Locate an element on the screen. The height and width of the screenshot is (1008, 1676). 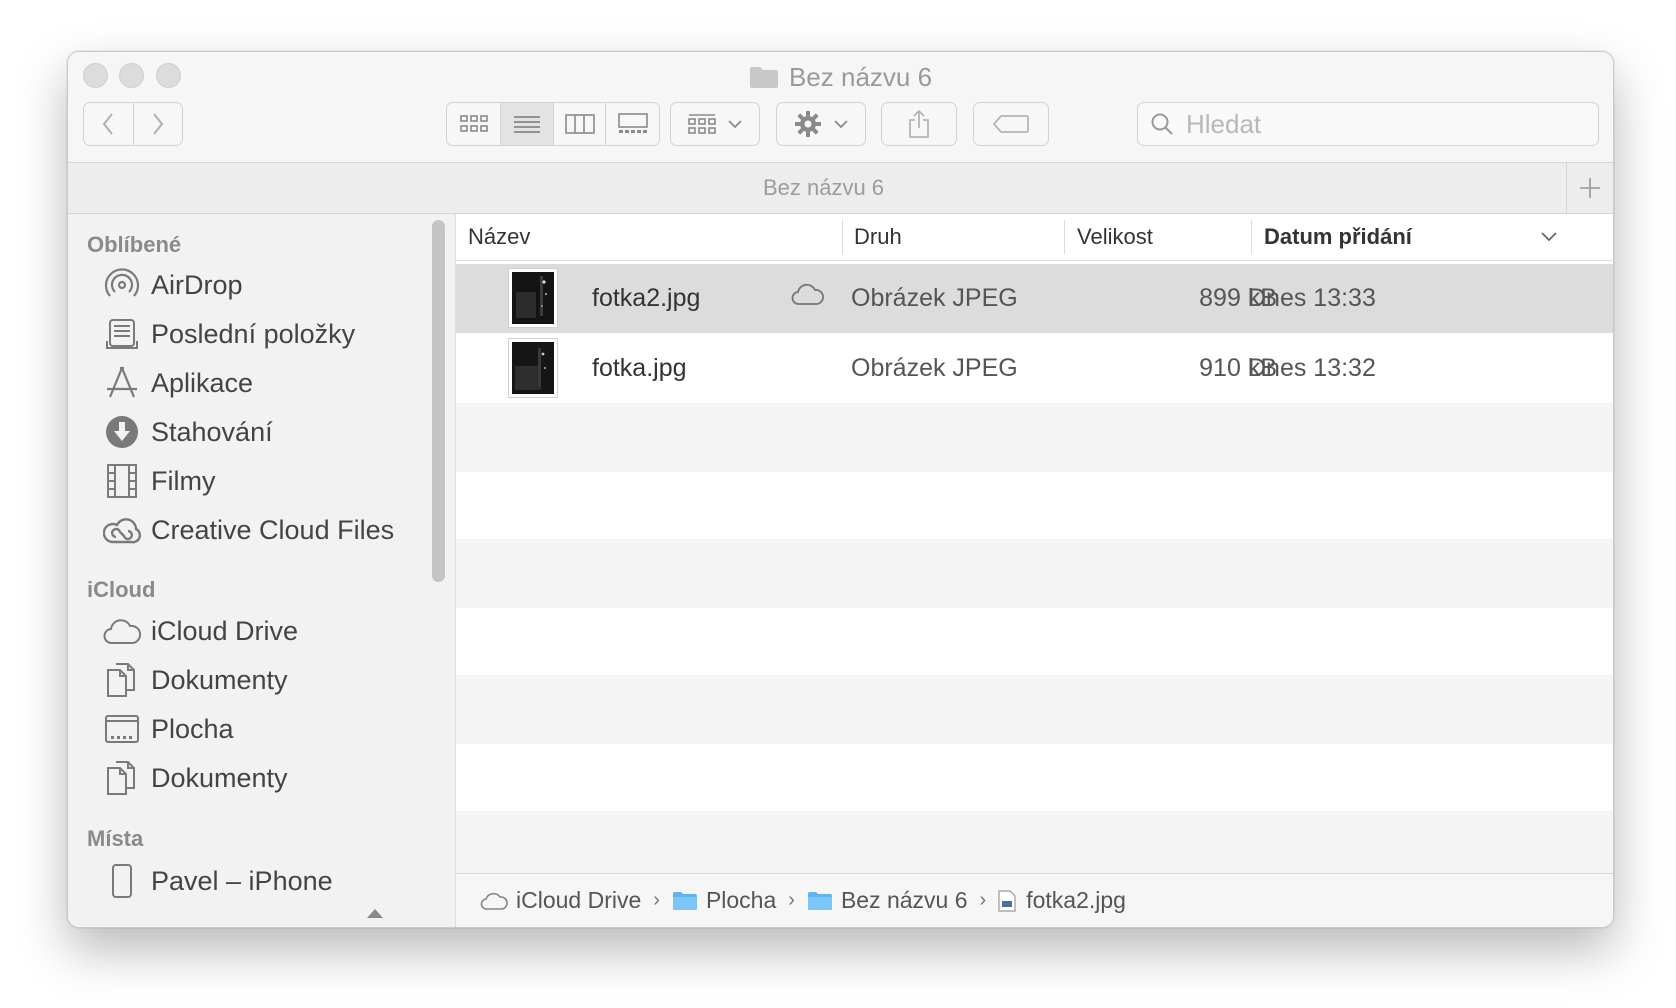
sidebar-item-recents: Poslední položky is located at coordinates (228, 334).